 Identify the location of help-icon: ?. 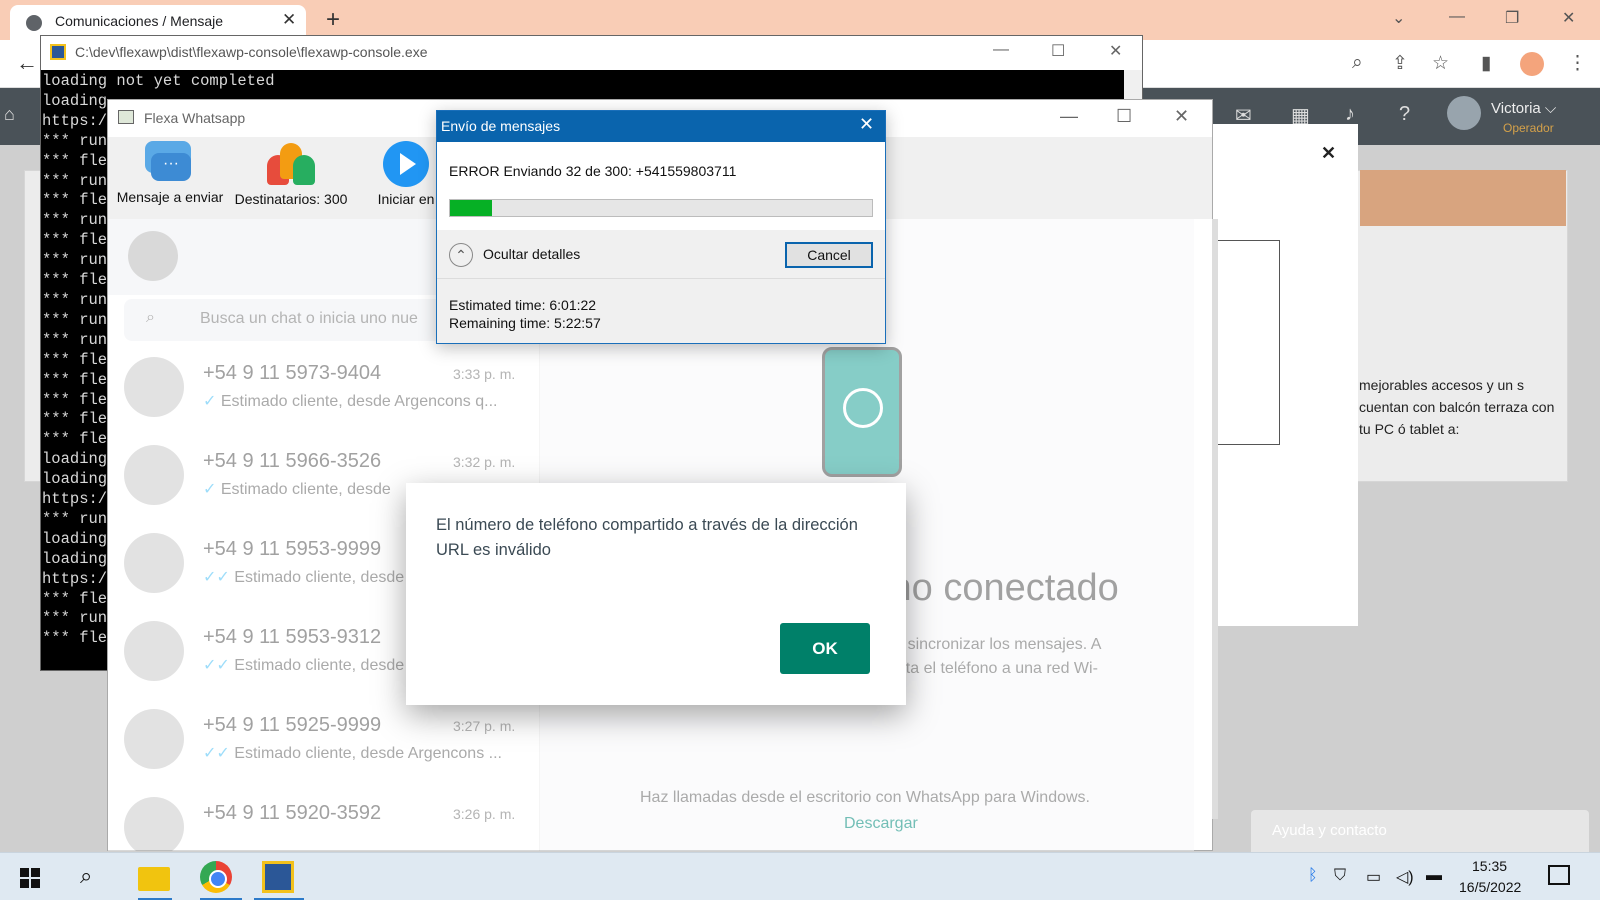
(1404, 114).